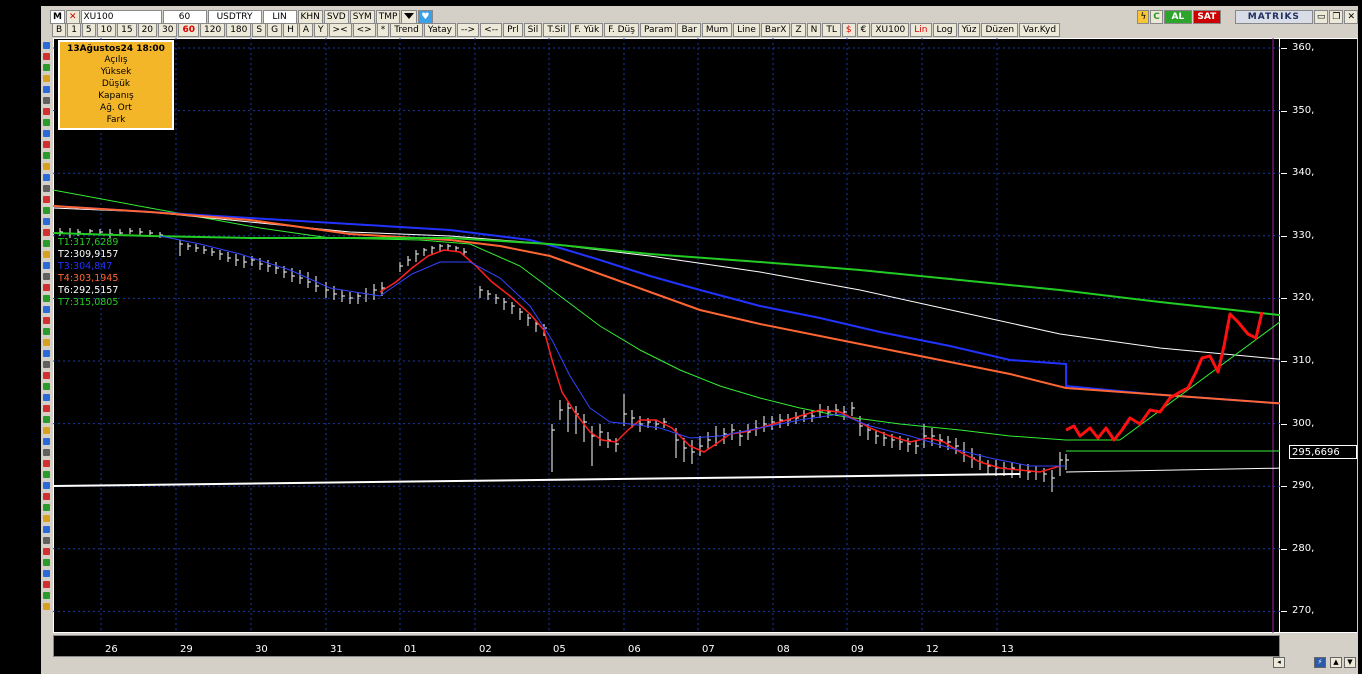  Describe the element at coordinates (1177, 16) in the screenshot. I see `buy-button: AL` at that location.